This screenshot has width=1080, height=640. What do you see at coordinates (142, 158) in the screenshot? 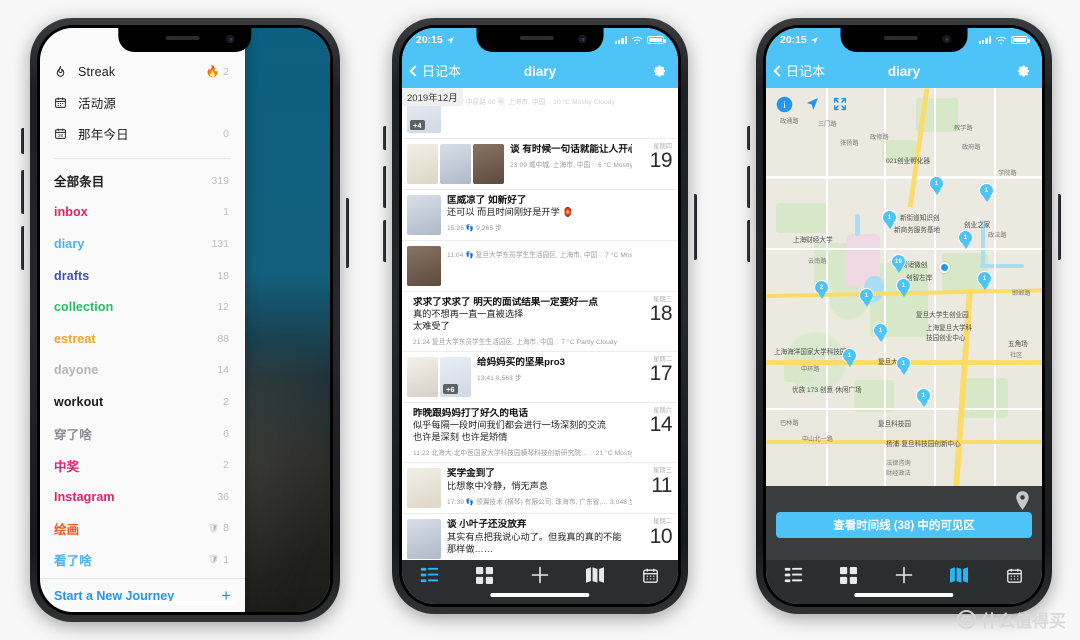
I see `drawer-divider` at bounding box center [142, 158].